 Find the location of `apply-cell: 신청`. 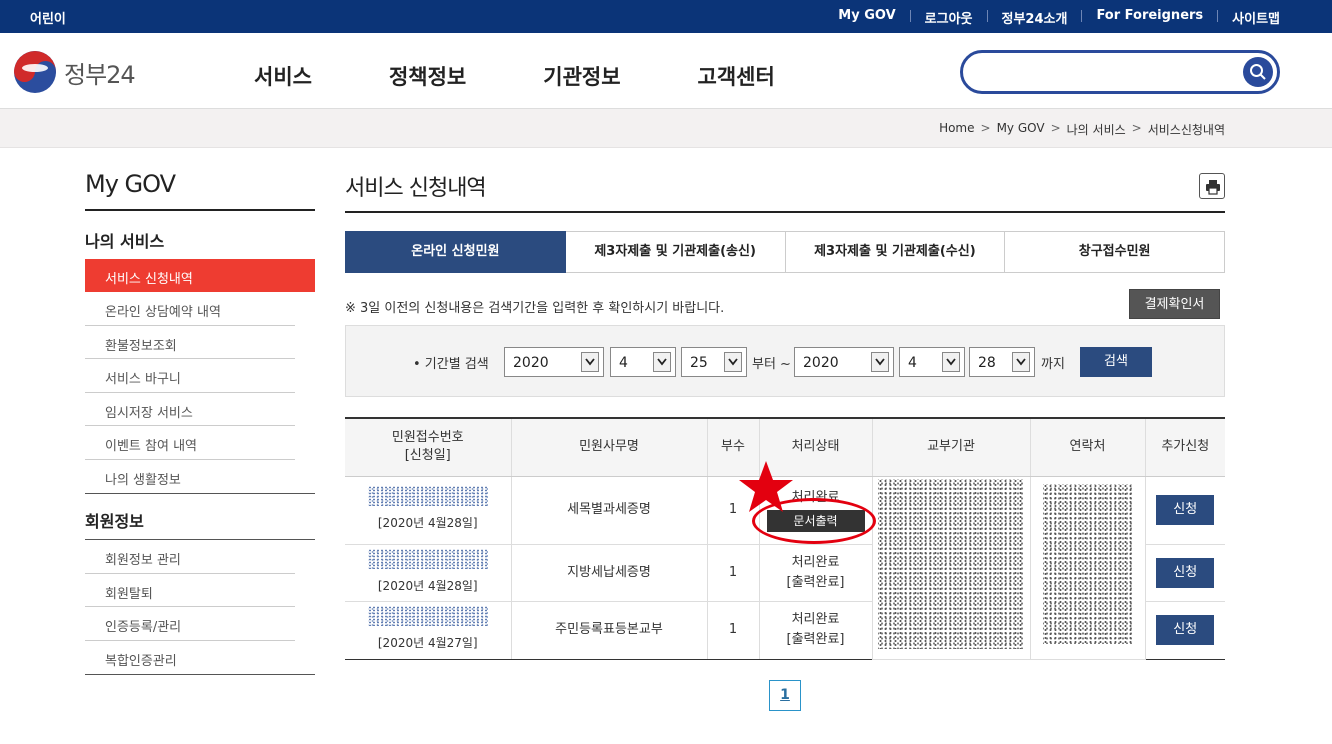

apply-cell: 신청 is located at coordinates (1184, 510).